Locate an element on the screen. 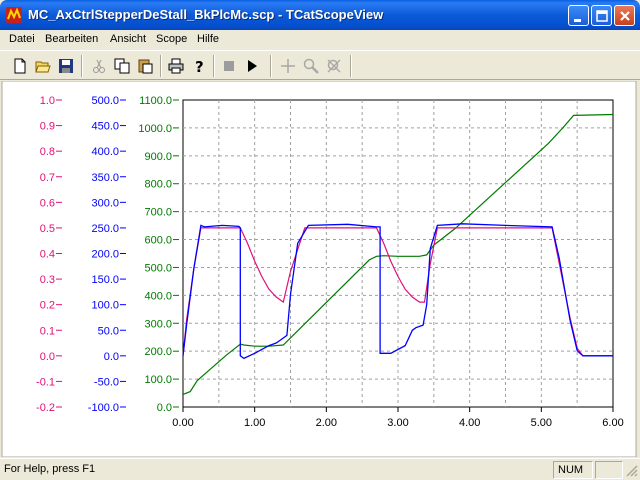 The image size is (640, 480). y-tick-label: 0.8 is located at coordinates (47, 152).